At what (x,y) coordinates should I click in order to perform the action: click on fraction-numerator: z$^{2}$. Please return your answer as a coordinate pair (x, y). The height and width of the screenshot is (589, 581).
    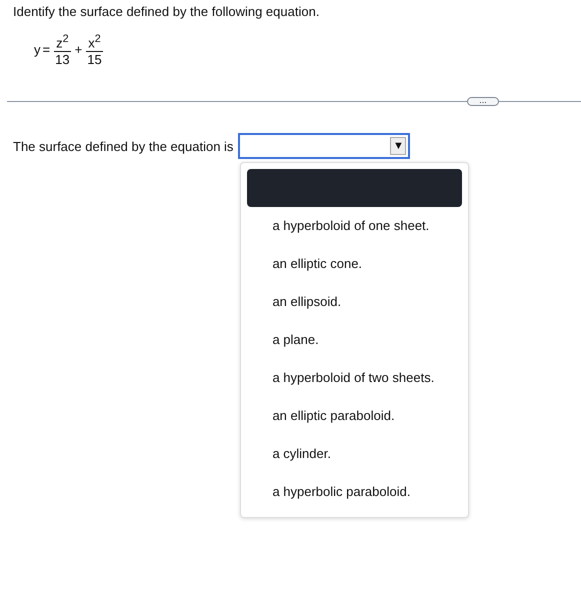
    Looking at the image, I should click on (62, 42).